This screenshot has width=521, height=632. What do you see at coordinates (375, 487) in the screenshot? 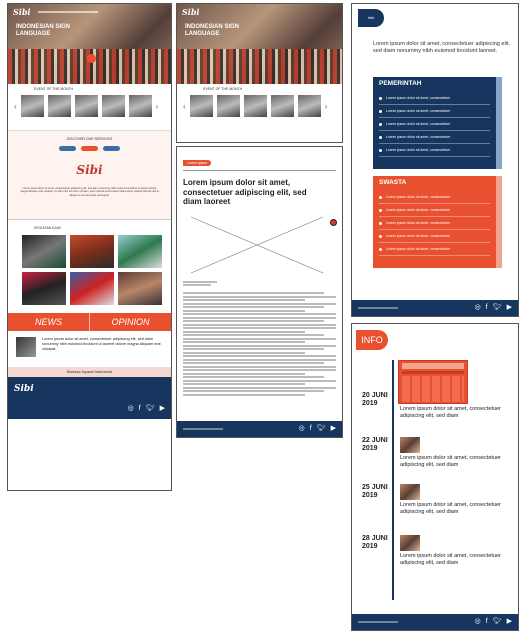
I see `entry-date: 25 JUNI` at bounding box center [375, 487].